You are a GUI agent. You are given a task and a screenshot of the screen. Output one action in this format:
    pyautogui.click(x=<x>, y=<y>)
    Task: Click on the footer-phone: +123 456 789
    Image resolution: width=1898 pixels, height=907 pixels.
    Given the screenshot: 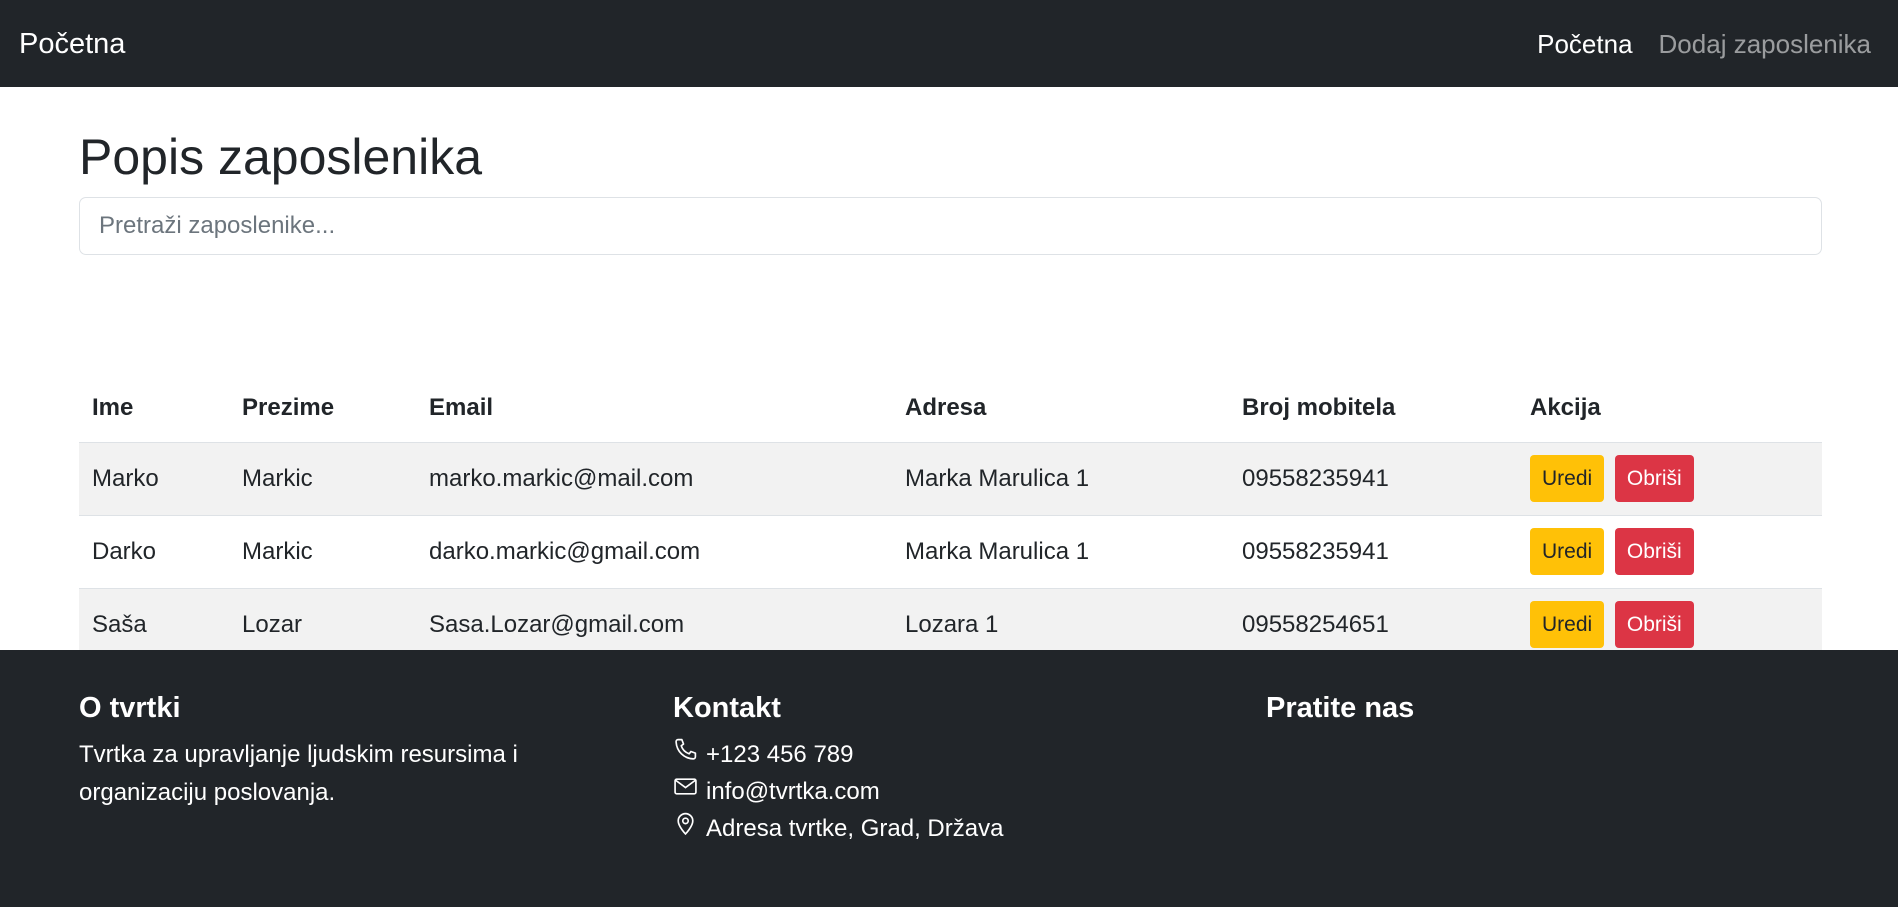 What is the action you would take?
    pyautogui.click(x=933, y=754)
    